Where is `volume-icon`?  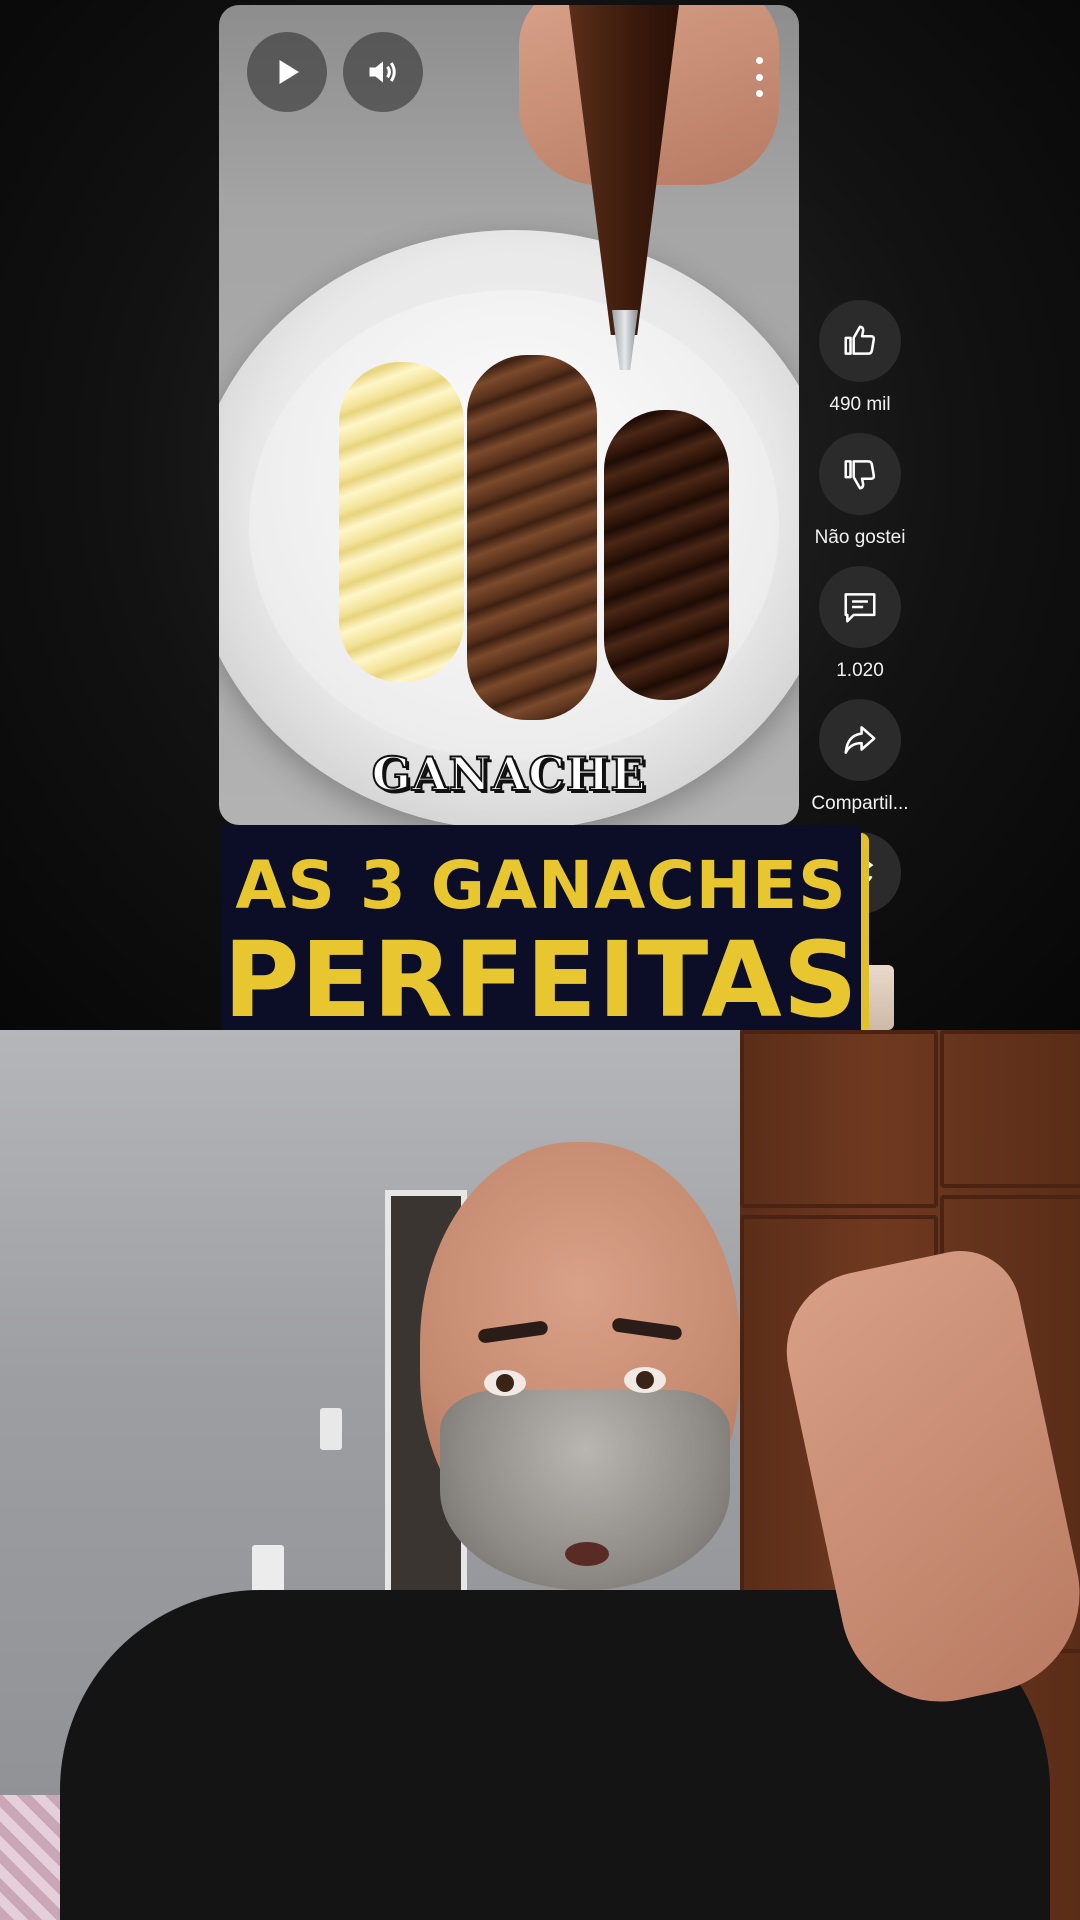
volume-icon is located at coordinates (382, 72).